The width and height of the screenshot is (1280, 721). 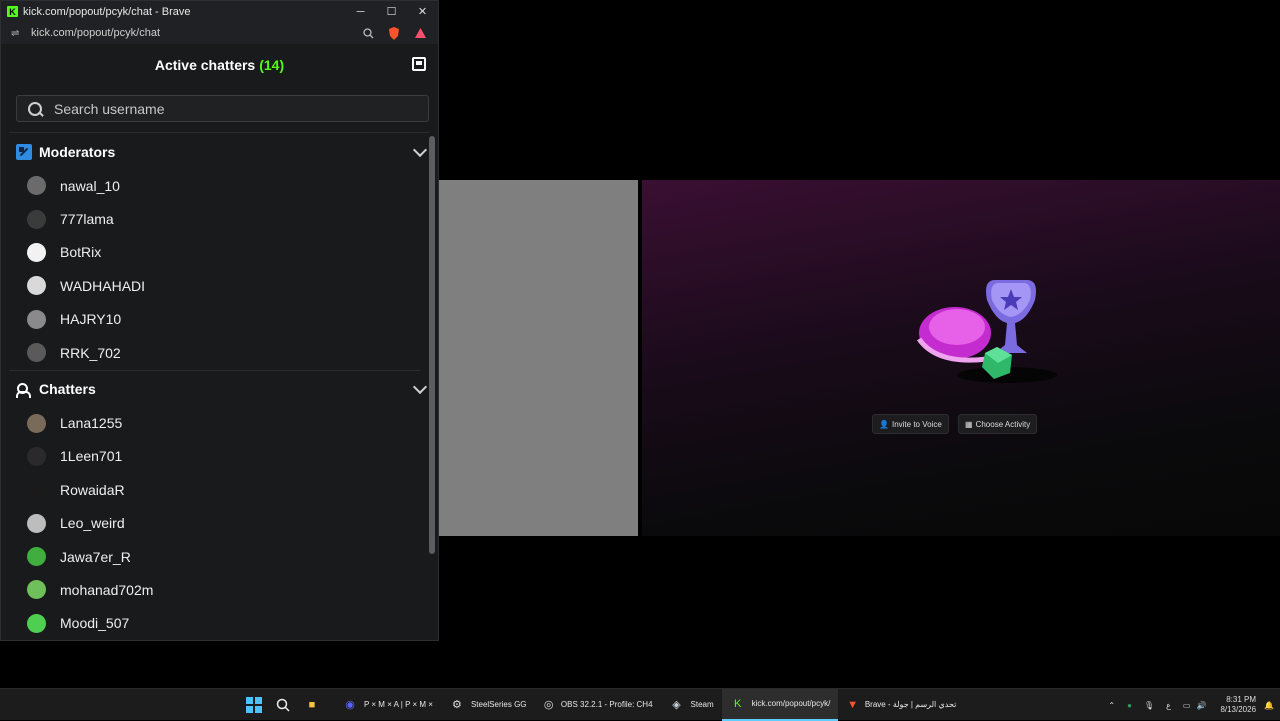 I want to click on section-moderators: Moderators, so click(x=214, y=152).